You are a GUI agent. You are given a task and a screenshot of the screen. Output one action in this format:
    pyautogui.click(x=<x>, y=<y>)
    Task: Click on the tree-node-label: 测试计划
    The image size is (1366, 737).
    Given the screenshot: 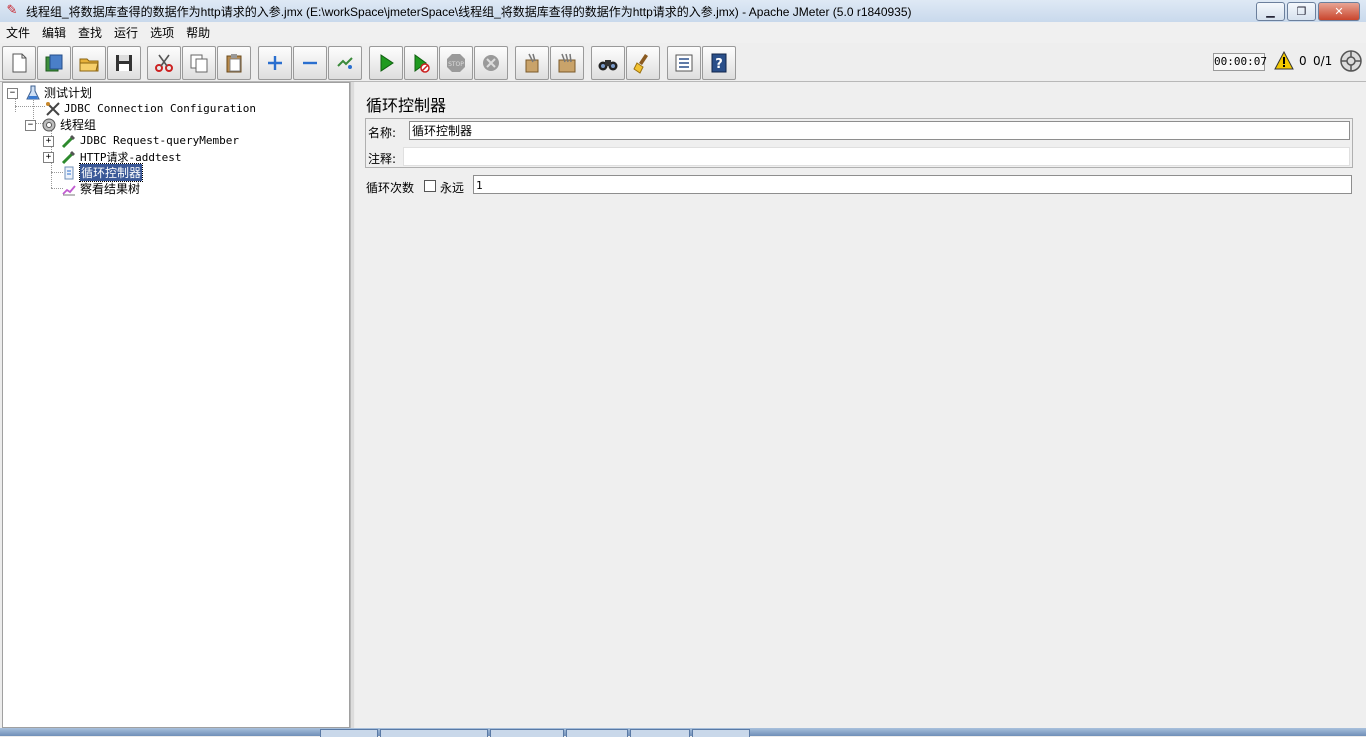 What is the action you would take?
    pyautogui.click(x=68, y=93)
    